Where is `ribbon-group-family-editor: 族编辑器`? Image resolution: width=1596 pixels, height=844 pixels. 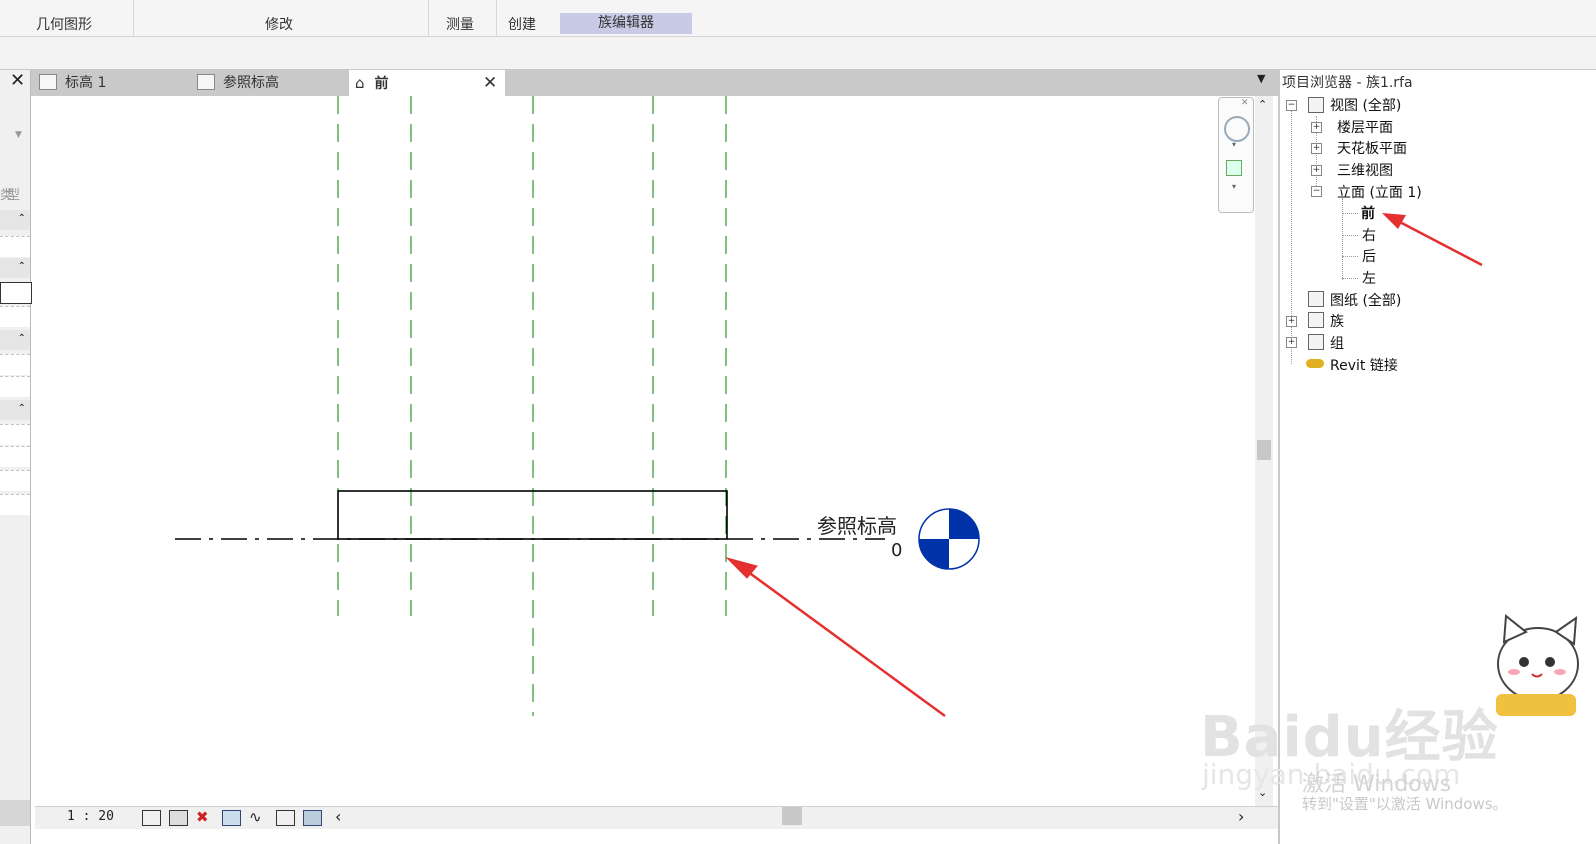 ribbon-group-family-editor: 族编辑器 is located at coordinates (626, 23).